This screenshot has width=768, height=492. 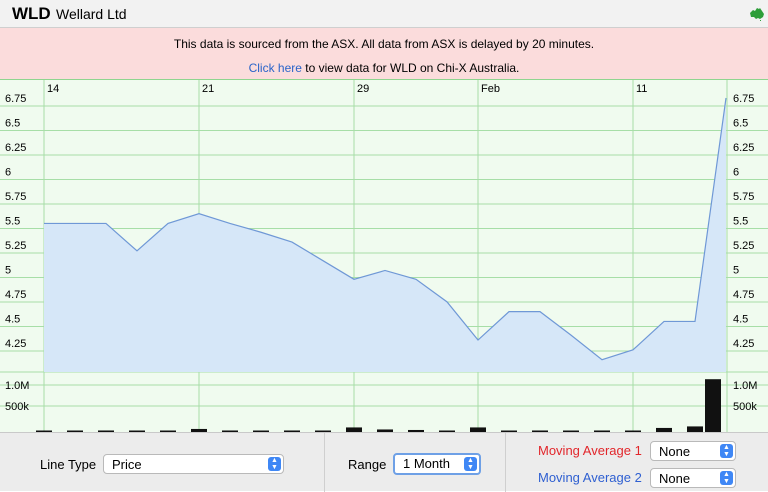 What do you see at coordinates (15, 295) in the screenshot?
I see `y-tick-label-left: 4.75` at bounding box center [15, 295].